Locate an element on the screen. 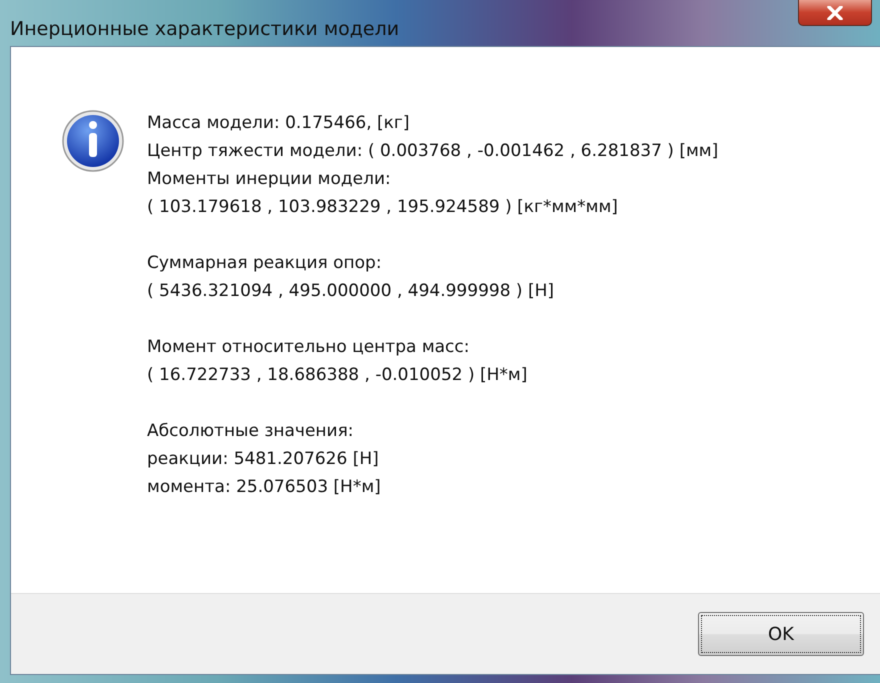 The width and height of the screenshot is (880, 683). message-line: ( 103.179618 , 103.983229 , 195.924589 ) [кг*мм*мм] is located at coordinates (383, 207).